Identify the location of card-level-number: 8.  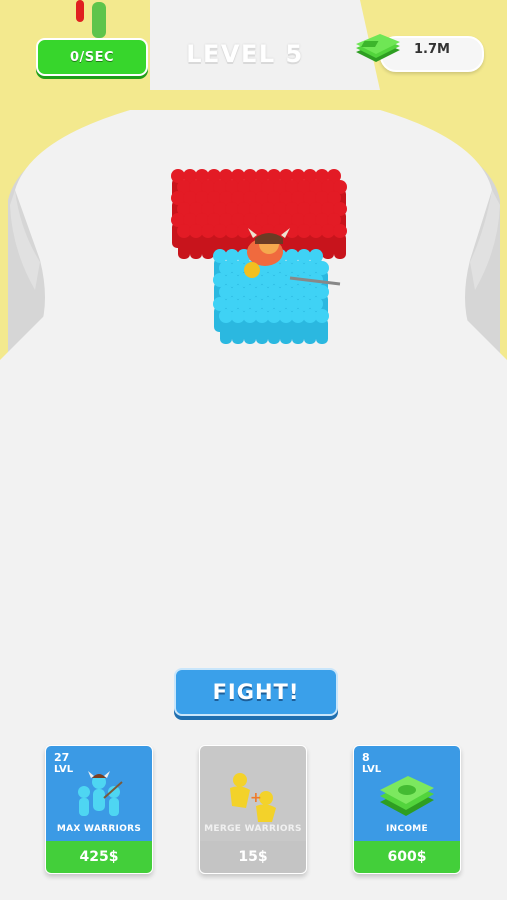
(366, 757).